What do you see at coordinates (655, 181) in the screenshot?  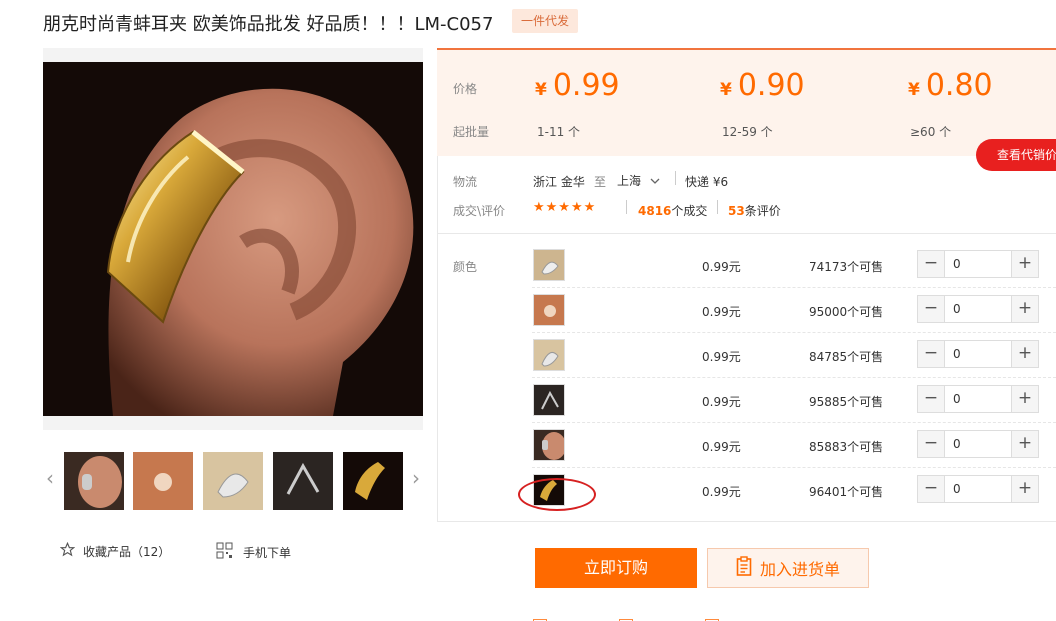 I see `chevron-down-icon` at bounding box center [655, 181].